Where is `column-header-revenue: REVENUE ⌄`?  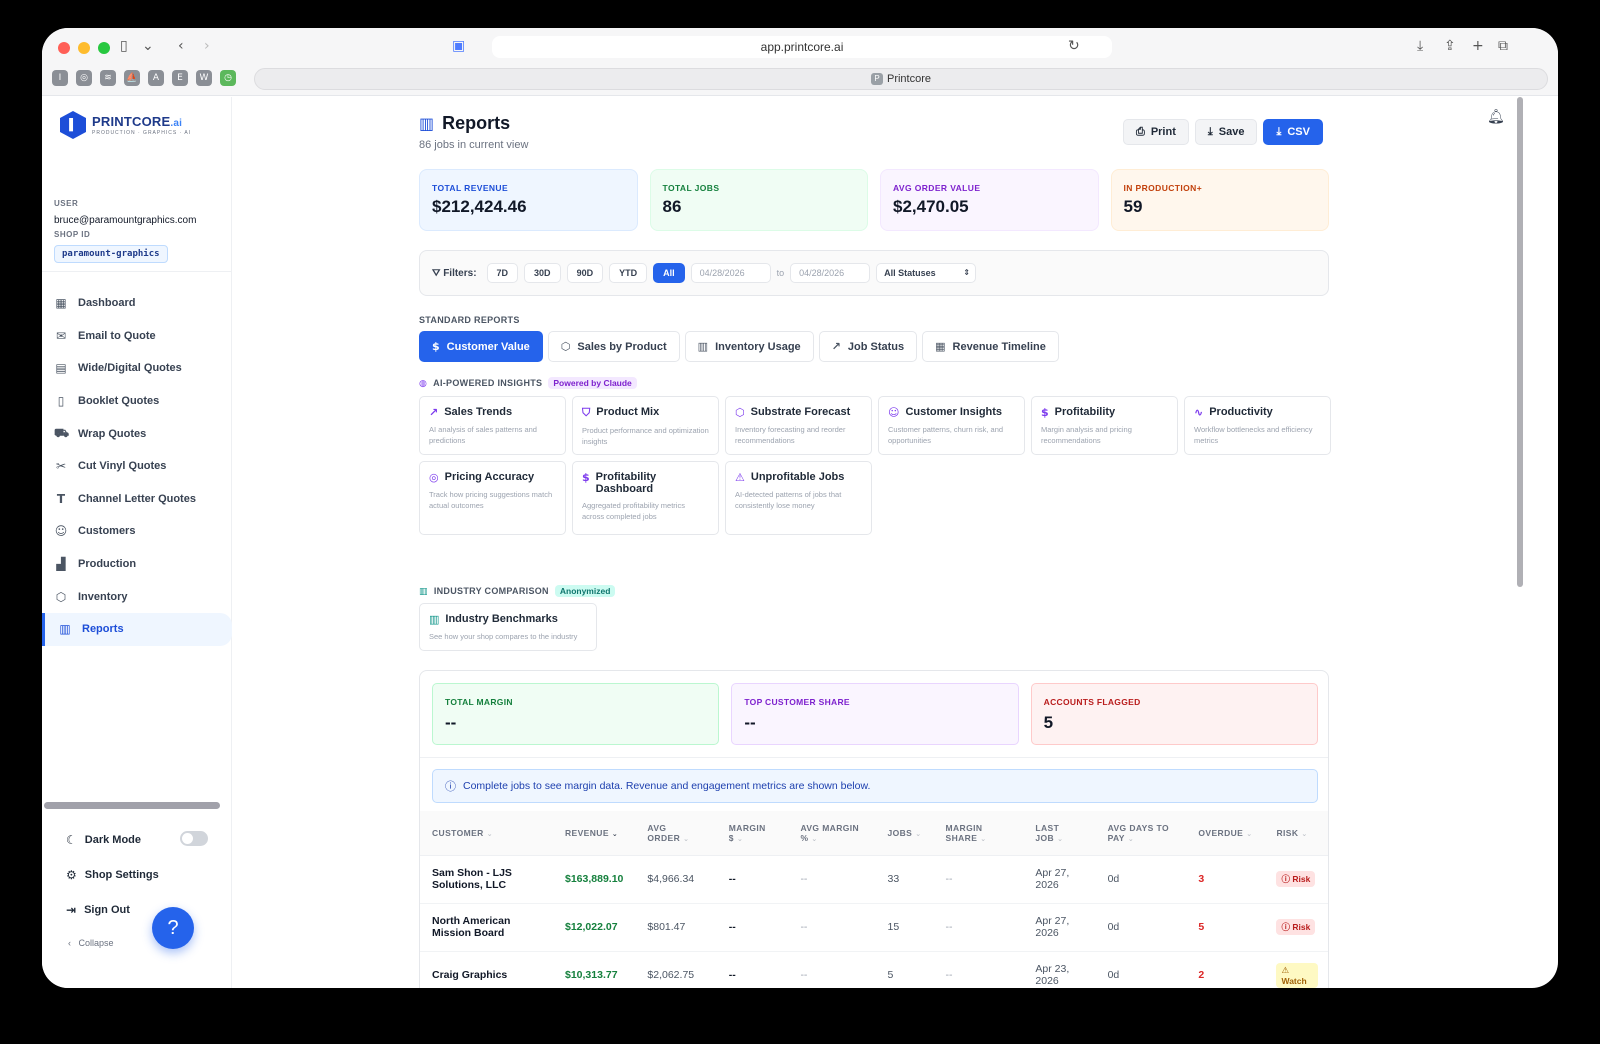
column-header-revenue: REVENUE ⌄ is located at coordinates (594, 833).